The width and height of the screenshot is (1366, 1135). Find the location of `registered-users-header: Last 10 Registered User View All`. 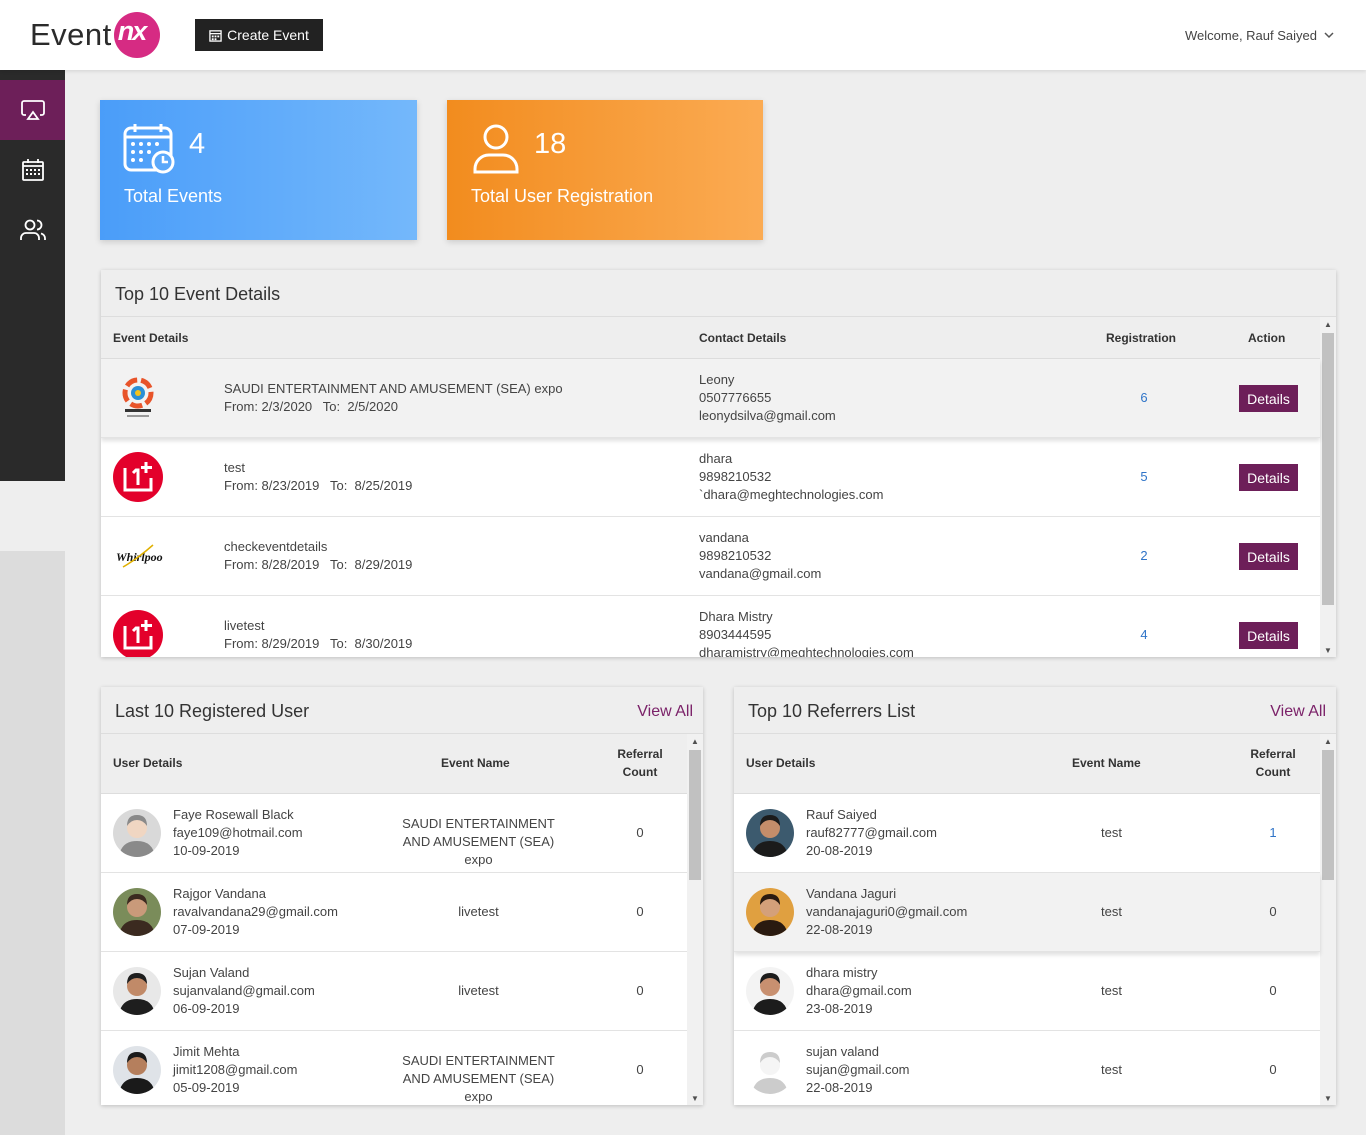

registered-users-header: Last 10 Registered User View All is located at coordinates (402, 710).